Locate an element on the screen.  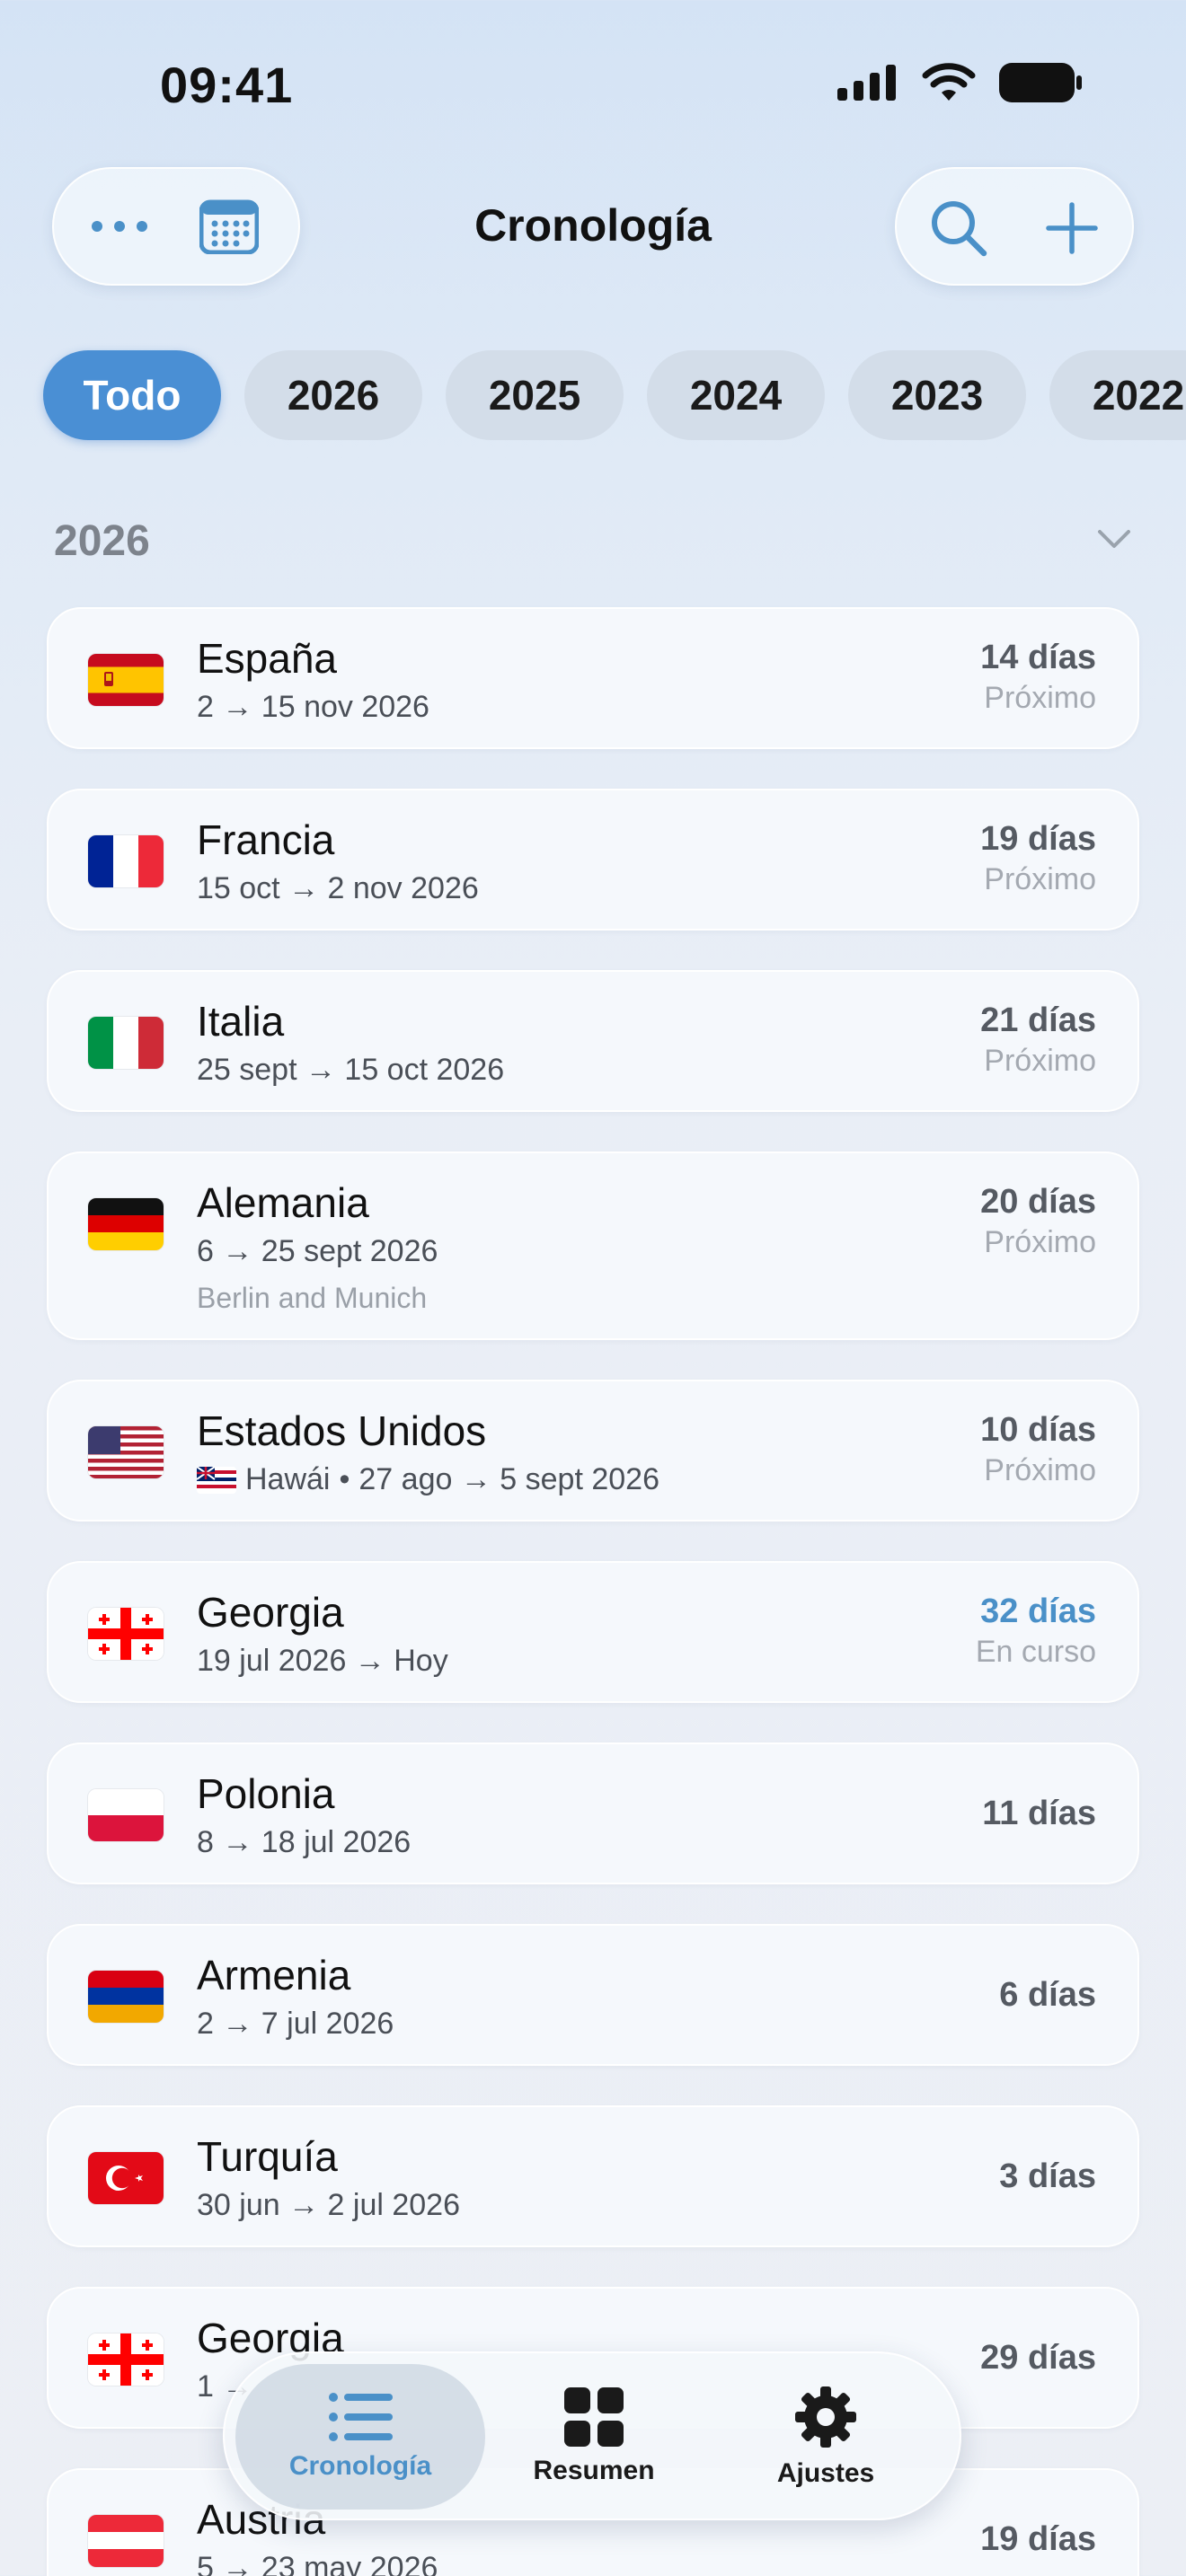
year-filter-bar: Todo 2026 2025 2024 2023 2022 is located at coordinates (614, 395).